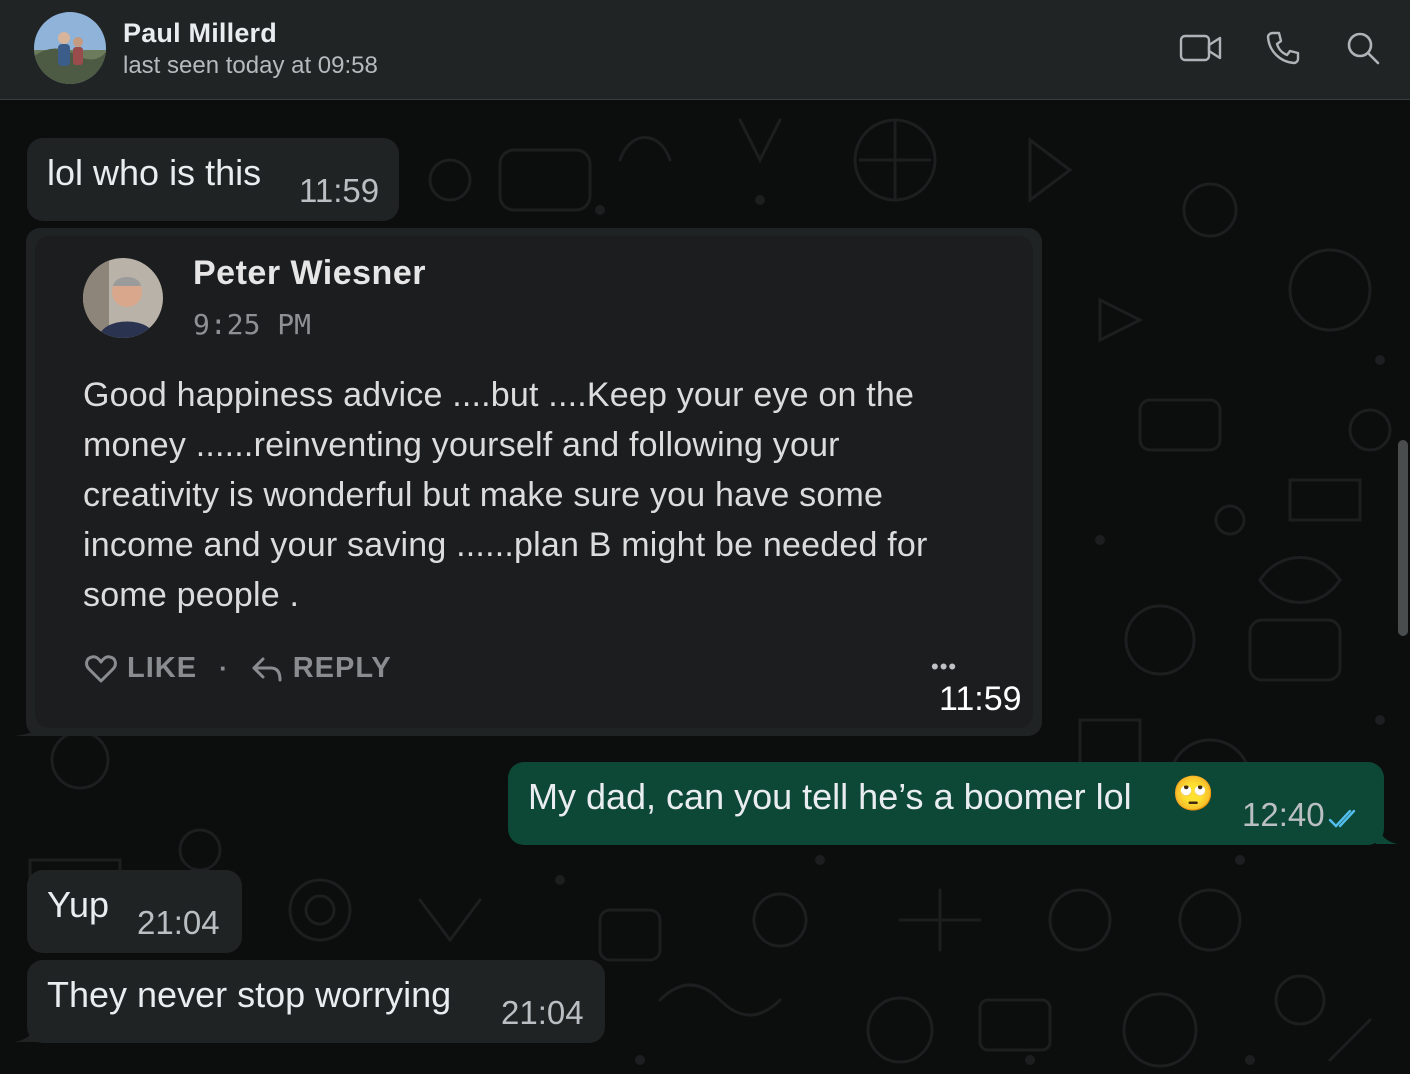 This screenshot has height=1074, width=1410. What do you see at coordinates (1403, 538) in the screenshot?
I see `scrollbar-thumb` at bounding box center [1403, 538].